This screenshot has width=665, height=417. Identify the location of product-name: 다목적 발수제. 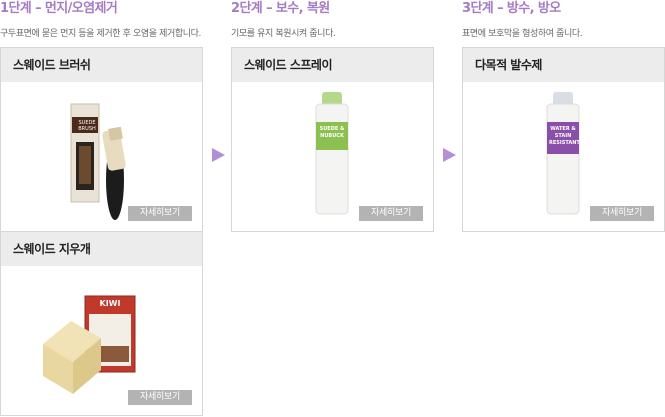
(563, 65).